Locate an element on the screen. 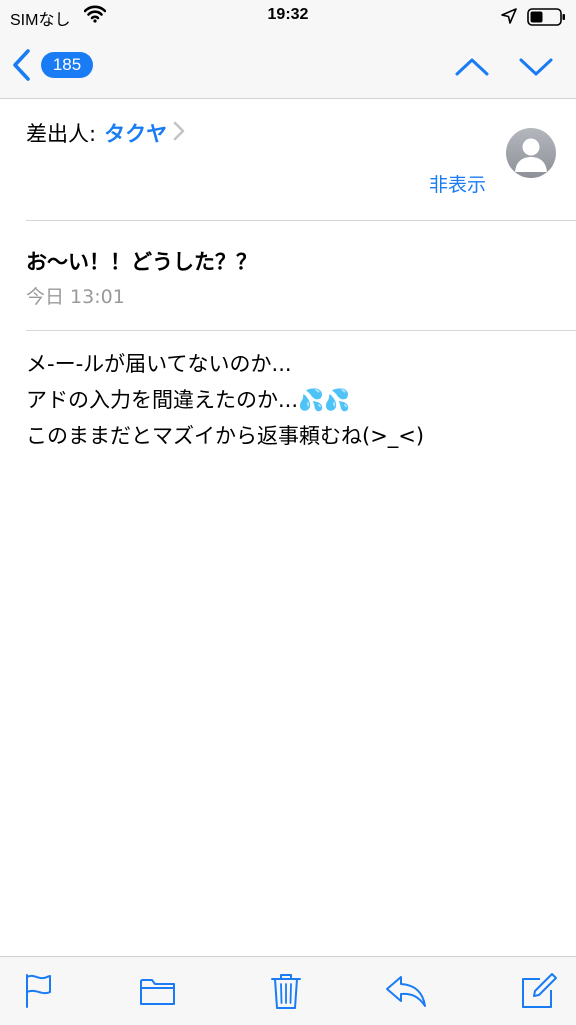 The image size is (576, 1025). reply-button is located at coordinates (405, 991).